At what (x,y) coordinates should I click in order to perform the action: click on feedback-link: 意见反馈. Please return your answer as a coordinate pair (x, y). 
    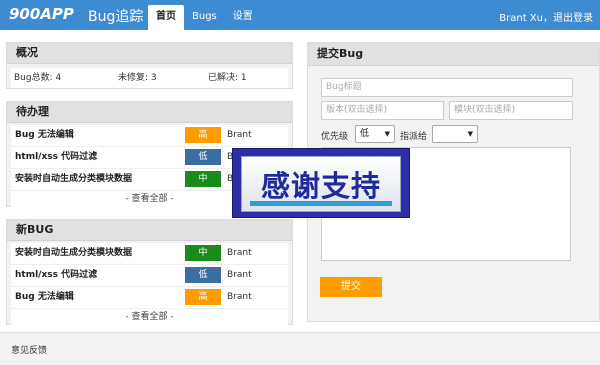
    Looking at the image, I should click on (29, 349).